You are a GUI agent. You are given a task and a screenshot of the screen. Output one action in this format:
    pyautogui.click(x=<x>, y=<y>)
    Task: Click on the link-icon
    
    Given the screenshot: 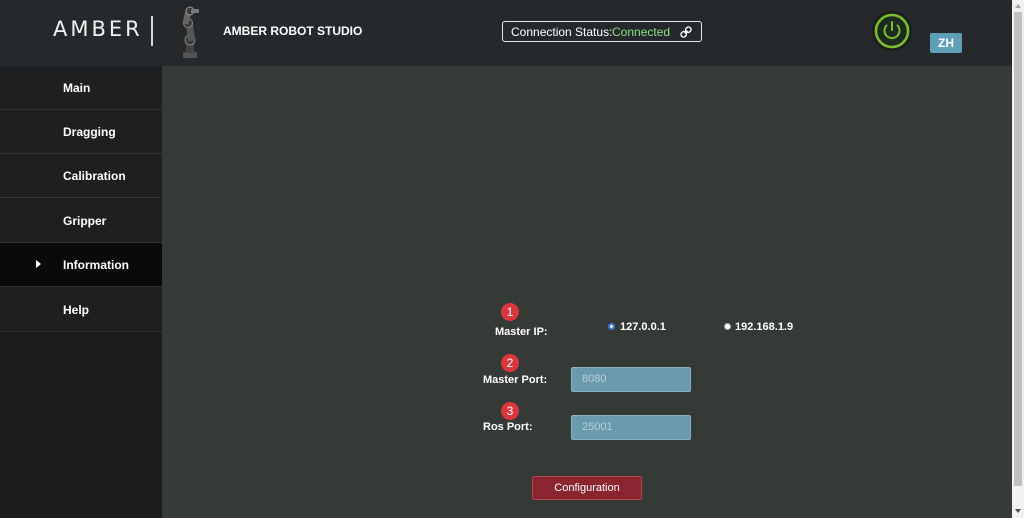 What is the action you would take?
    pyautogui.click(x=686, y=32)
    